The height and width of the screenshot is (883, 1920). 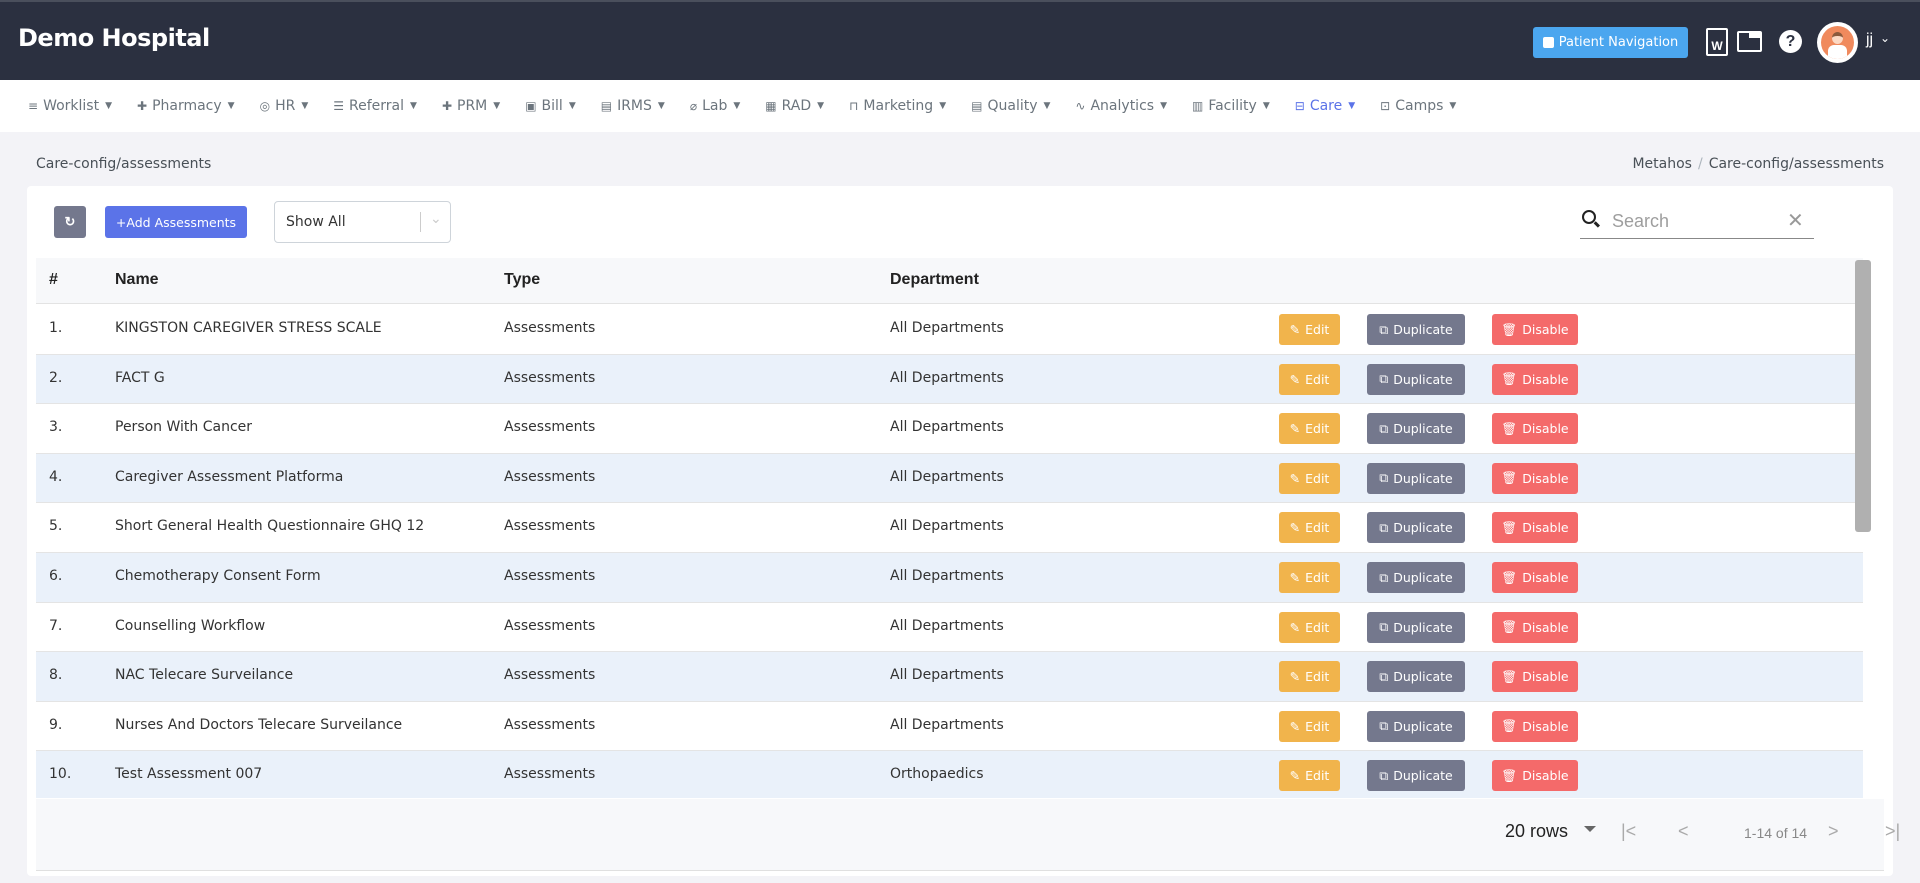 What do you see at coordinates (633, 106) in the screenshot?
I see `nav-item-irms: ▤ IRMS ▼` at bounding box center [633, 106].